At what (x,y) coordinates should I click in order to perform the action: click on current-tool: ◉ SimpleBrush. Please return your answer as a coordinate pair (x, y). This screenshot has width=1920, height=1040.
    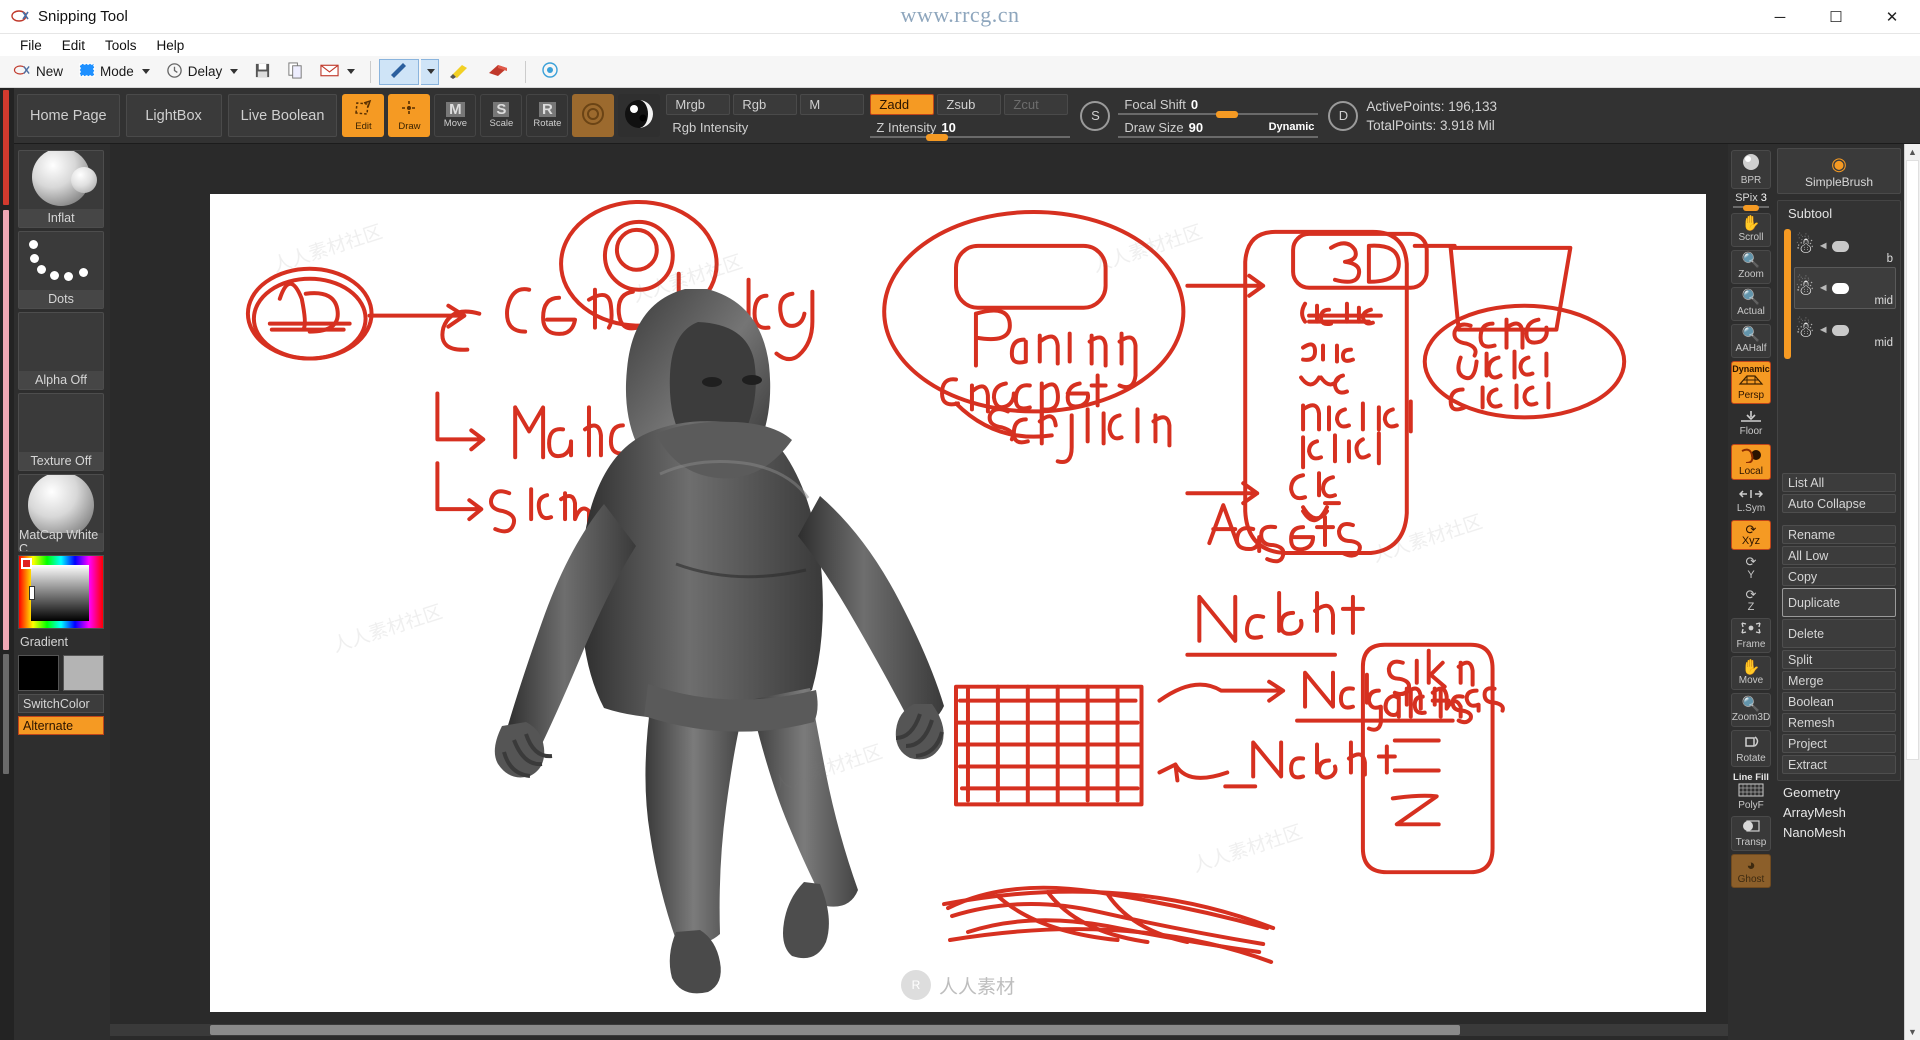
    Looking at the image, I should click on (1839, 171).